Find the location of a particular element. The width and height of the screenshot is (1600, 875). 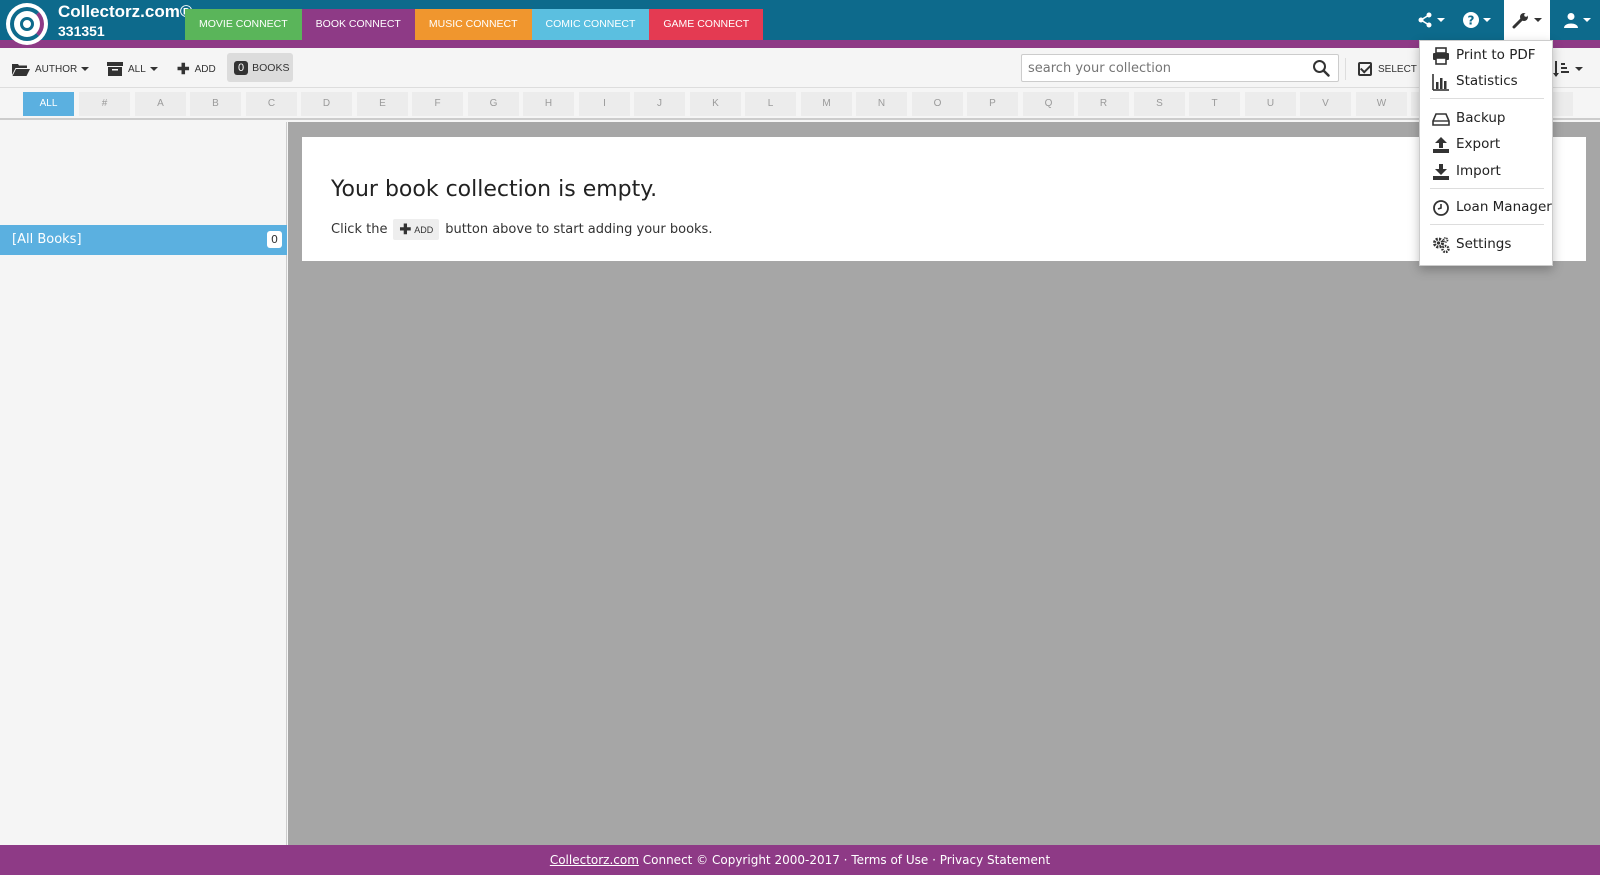

share-menu-button is located at coordinates (1431, 20).